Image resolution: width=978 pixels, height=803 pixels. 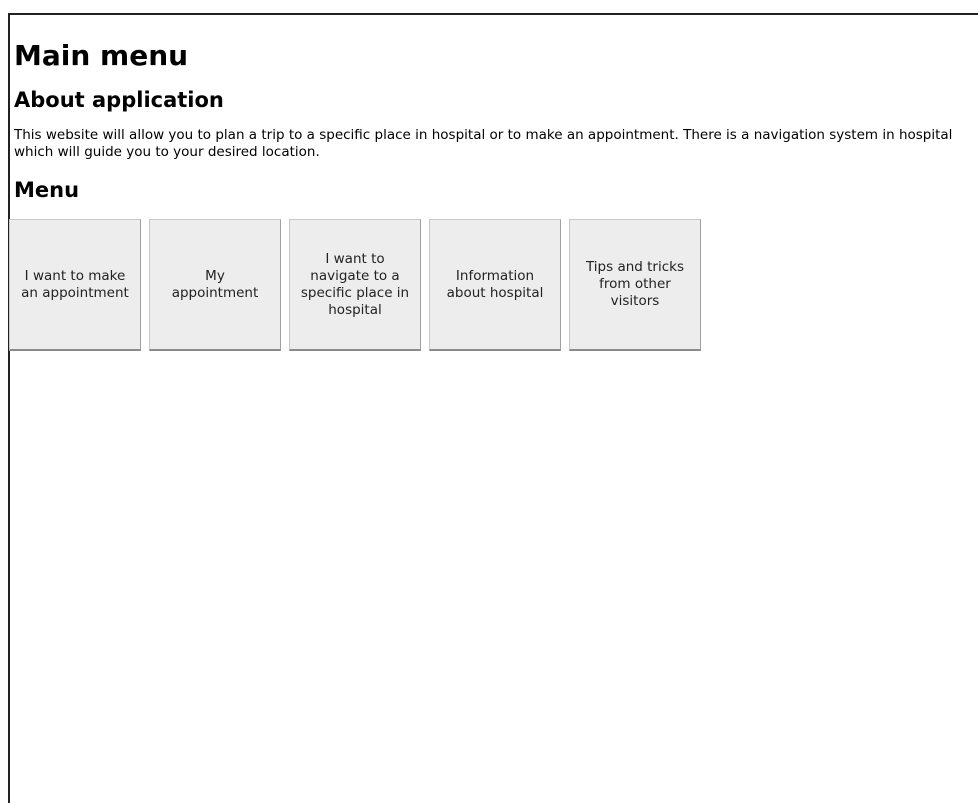 I want to click on menu-heading: Menu, so click(x=47, y=190).